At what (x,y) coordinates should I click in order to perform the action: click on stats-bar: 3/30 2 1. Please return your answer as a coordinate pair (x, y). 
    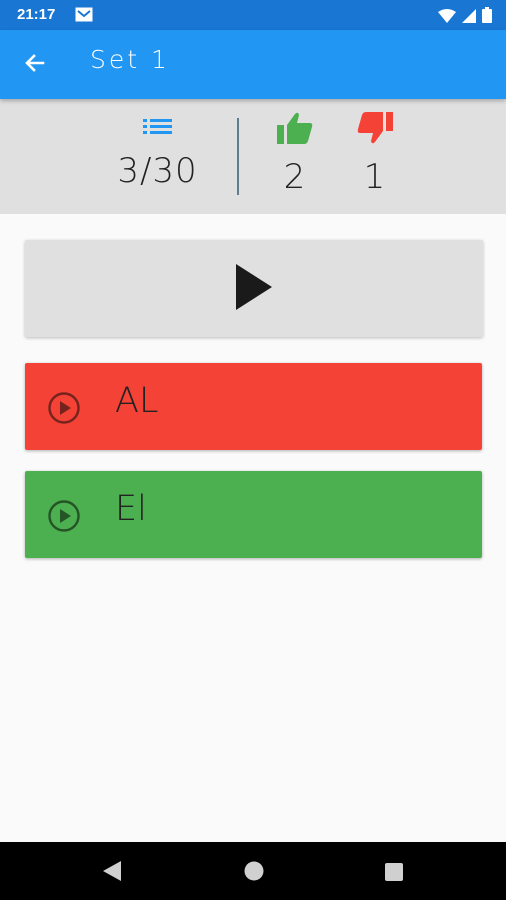
    Looking at the image, I should click on (253, 156).